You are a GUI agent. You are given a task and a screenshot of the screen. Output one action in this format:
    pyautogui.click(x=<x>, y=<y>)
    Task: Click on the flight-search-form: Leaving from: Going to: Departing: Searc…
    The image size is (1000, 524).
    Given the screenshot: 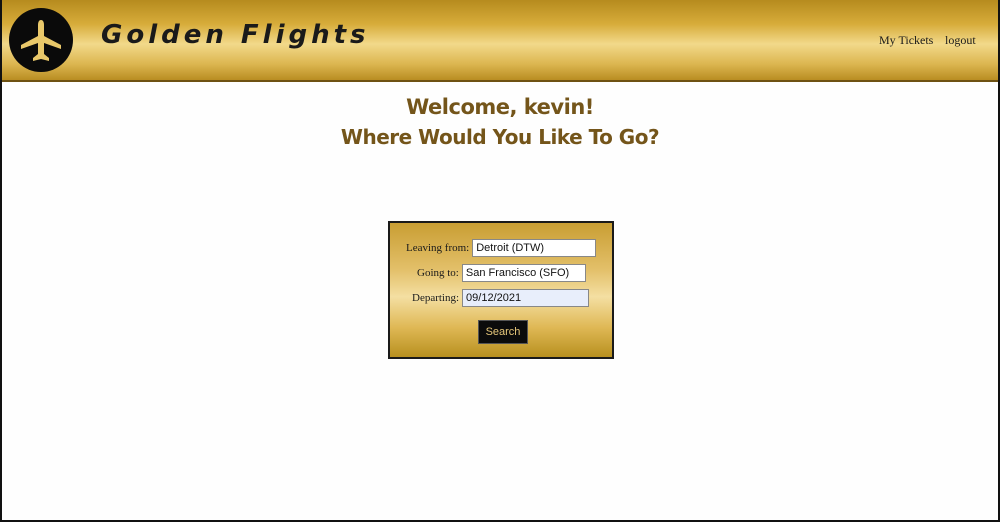 What is the action you would take?
    pyautogui.click(x=501, y=290)
    